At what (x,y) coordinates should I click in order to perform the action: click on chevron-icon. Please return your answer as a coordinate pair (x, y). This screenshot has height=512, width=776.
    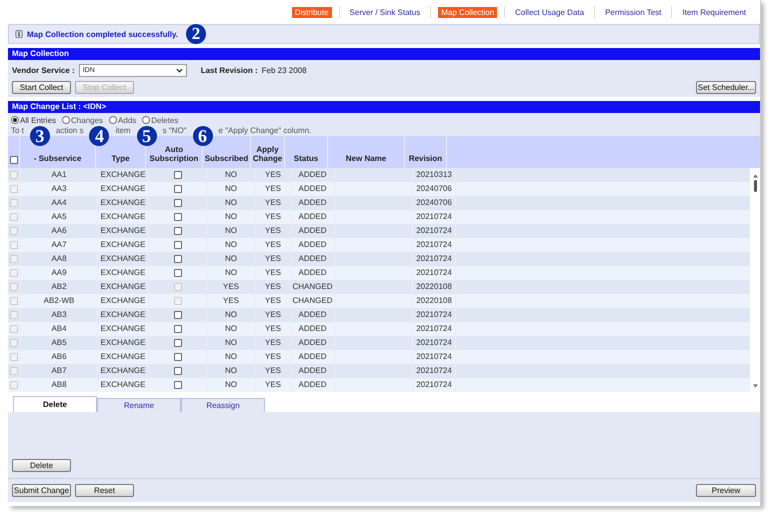
    Looking at the image, I should click on (179, 70).